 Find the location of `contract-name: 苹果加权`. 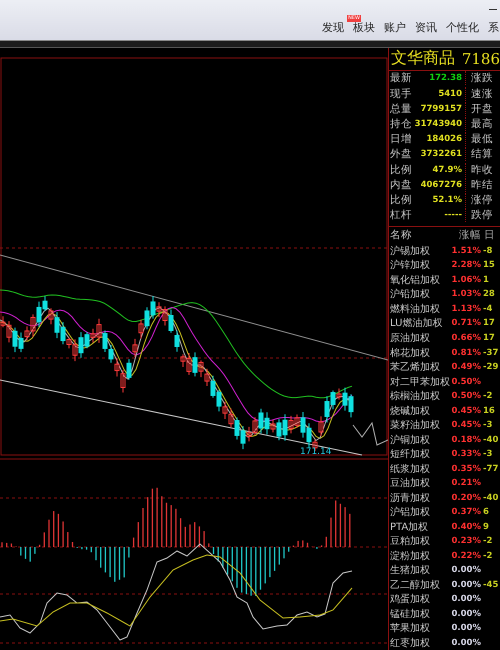

contract-name: 苹果加权 is located at coordinates (419, 628).